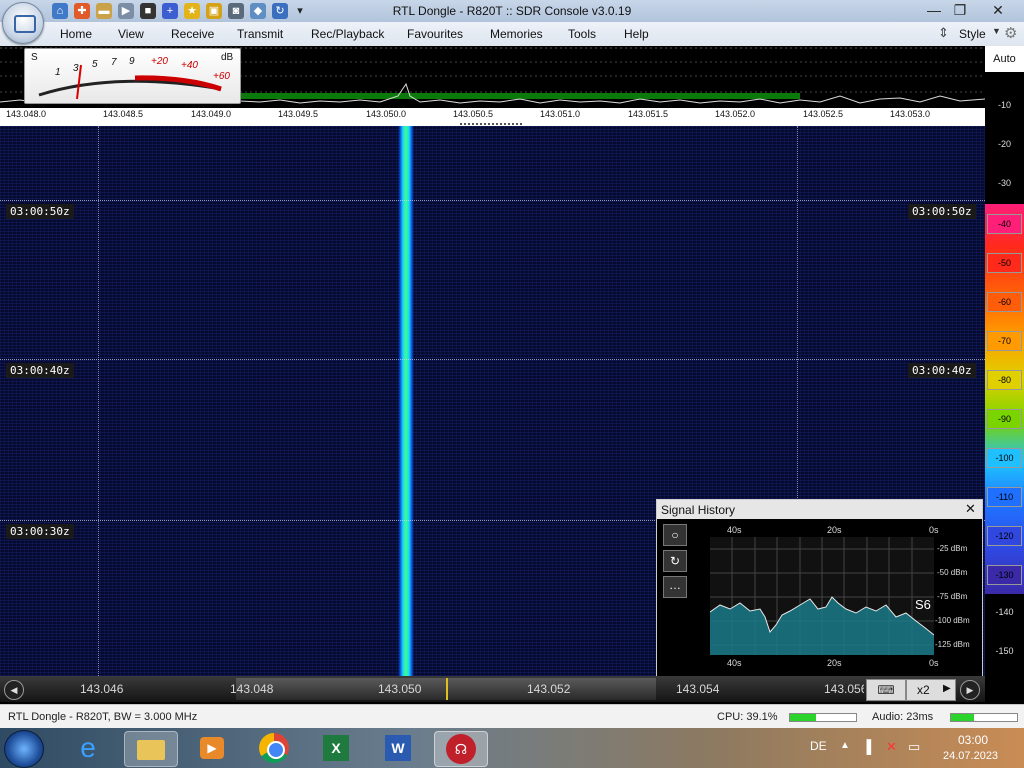 Image resolution: width=1024 pixels, height=768 pixels. I want to click on add-icon: +, so click(170, 11).